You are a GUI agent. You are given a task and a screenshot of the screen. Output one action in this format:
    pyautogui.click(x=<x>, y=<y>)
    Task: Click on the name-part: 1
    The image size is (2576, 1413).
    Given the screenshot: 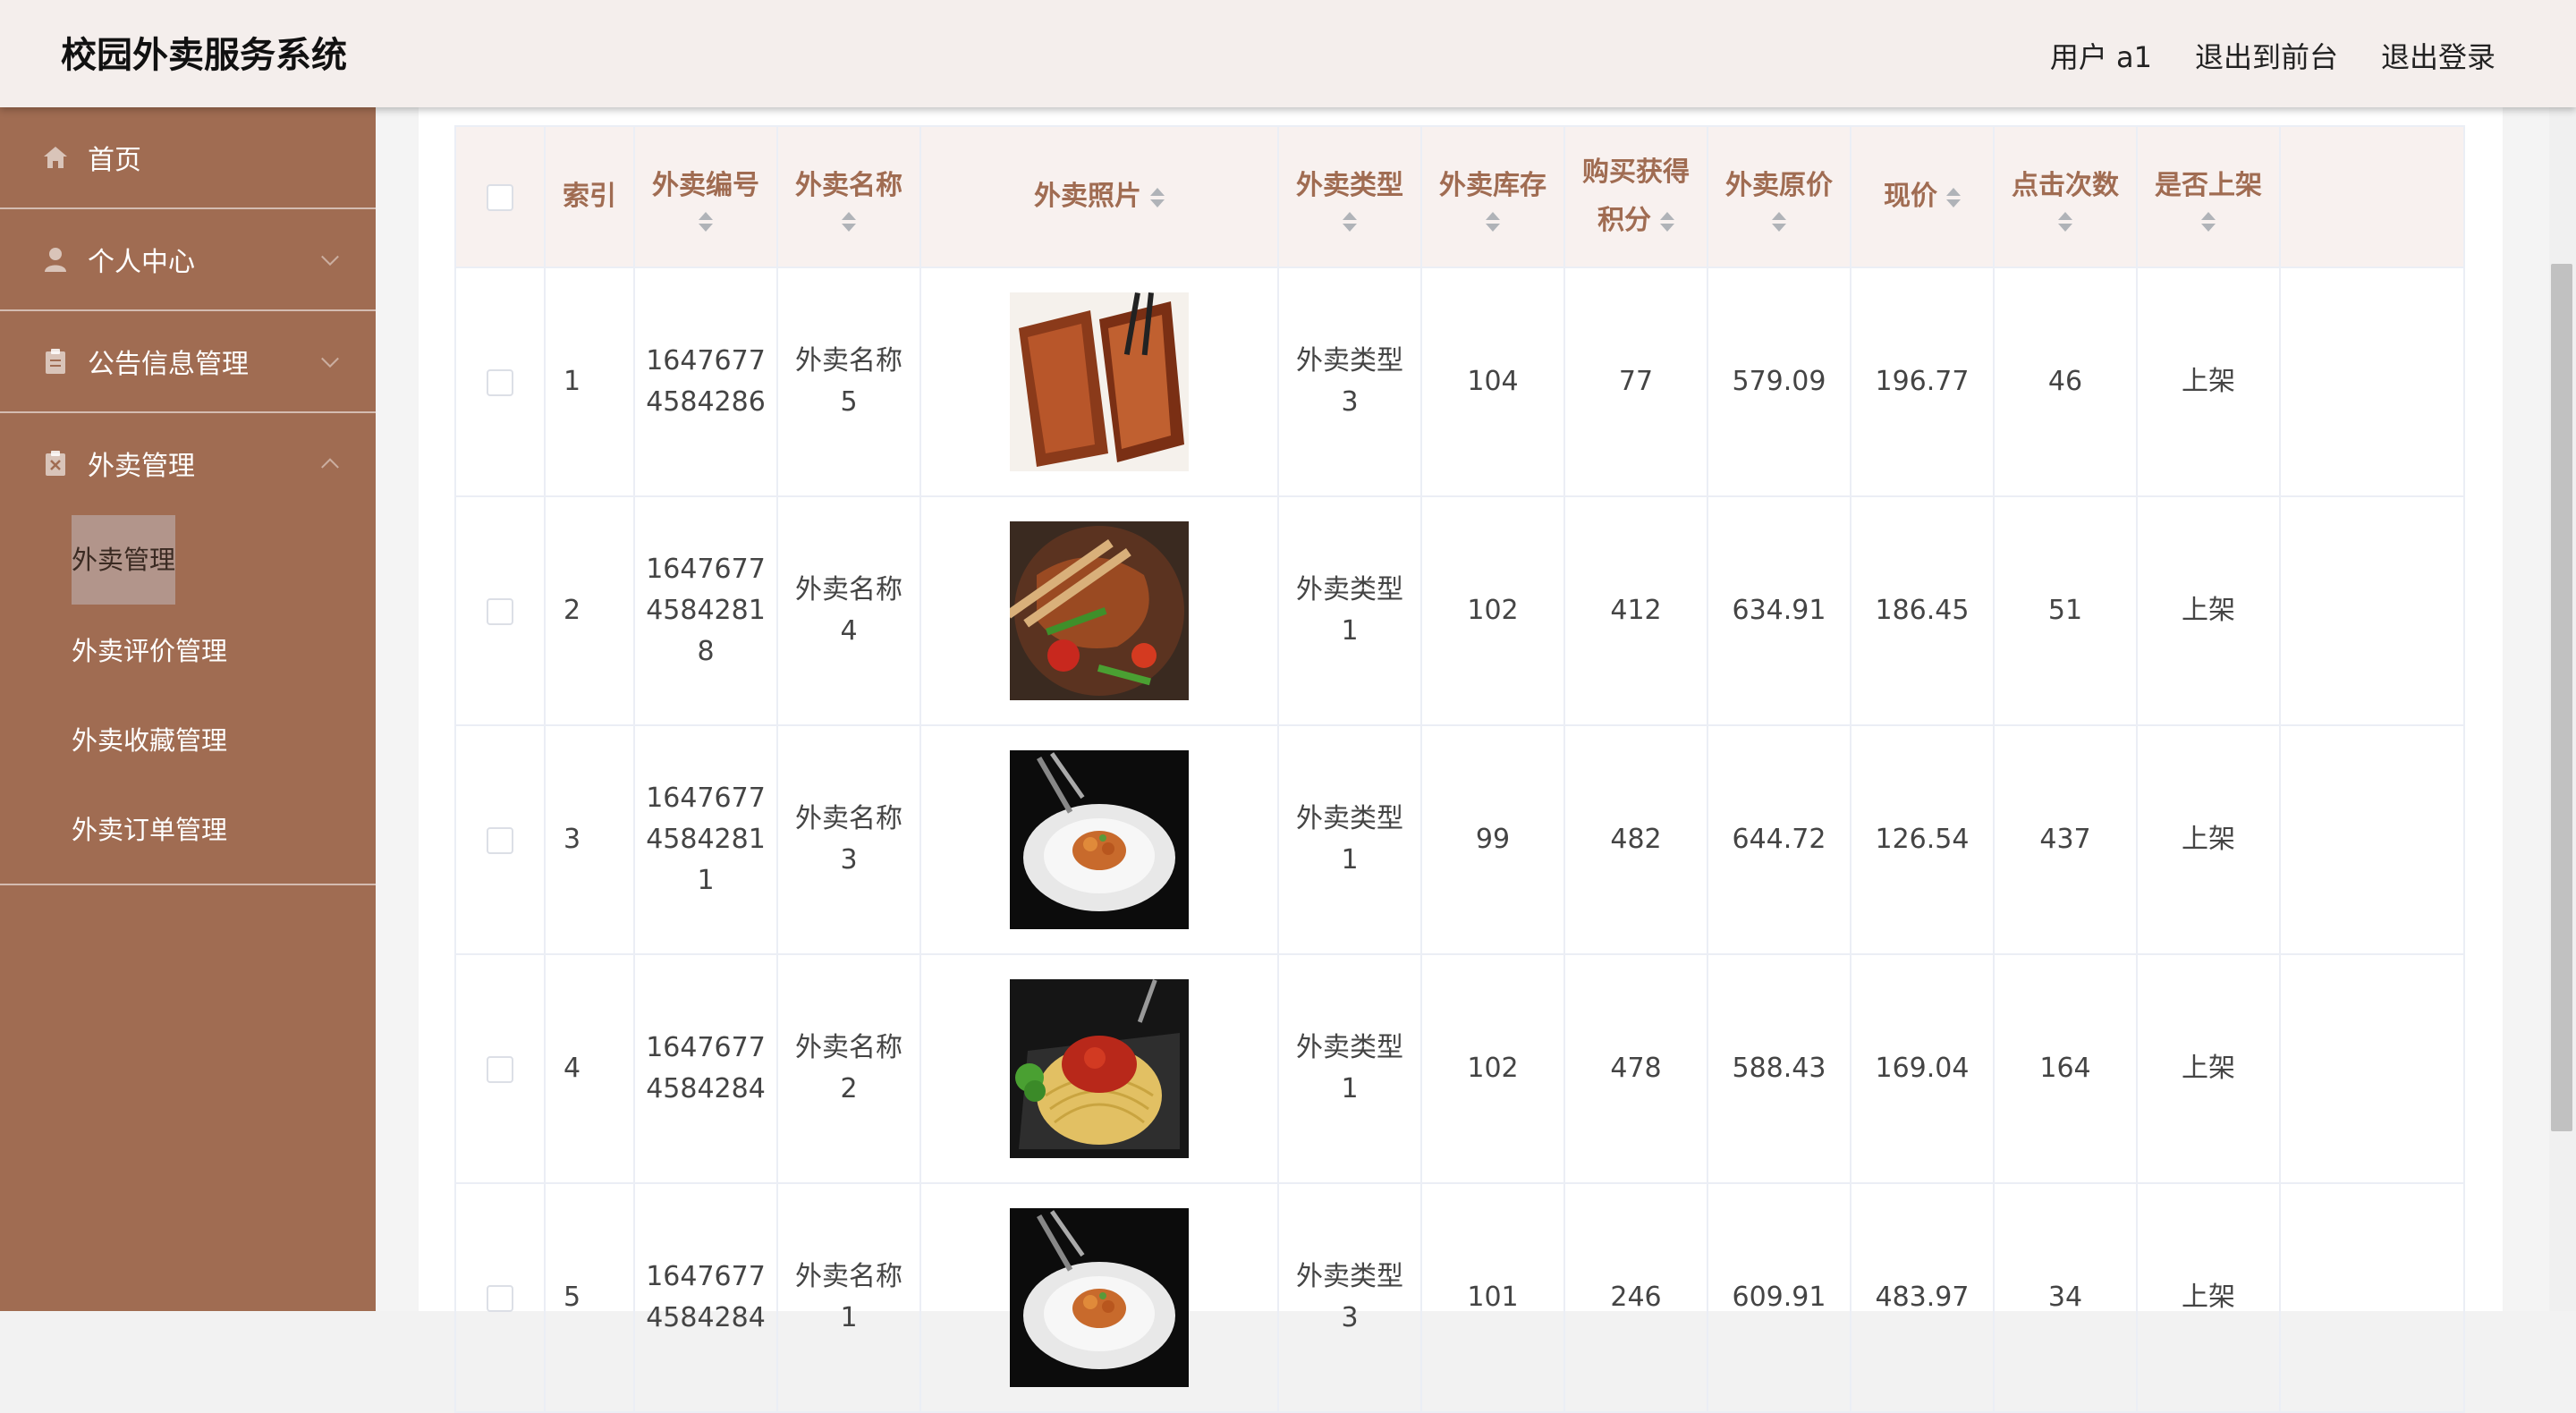 What is the action you would take?
    pyautogui.click(x=849, y=1317)
    